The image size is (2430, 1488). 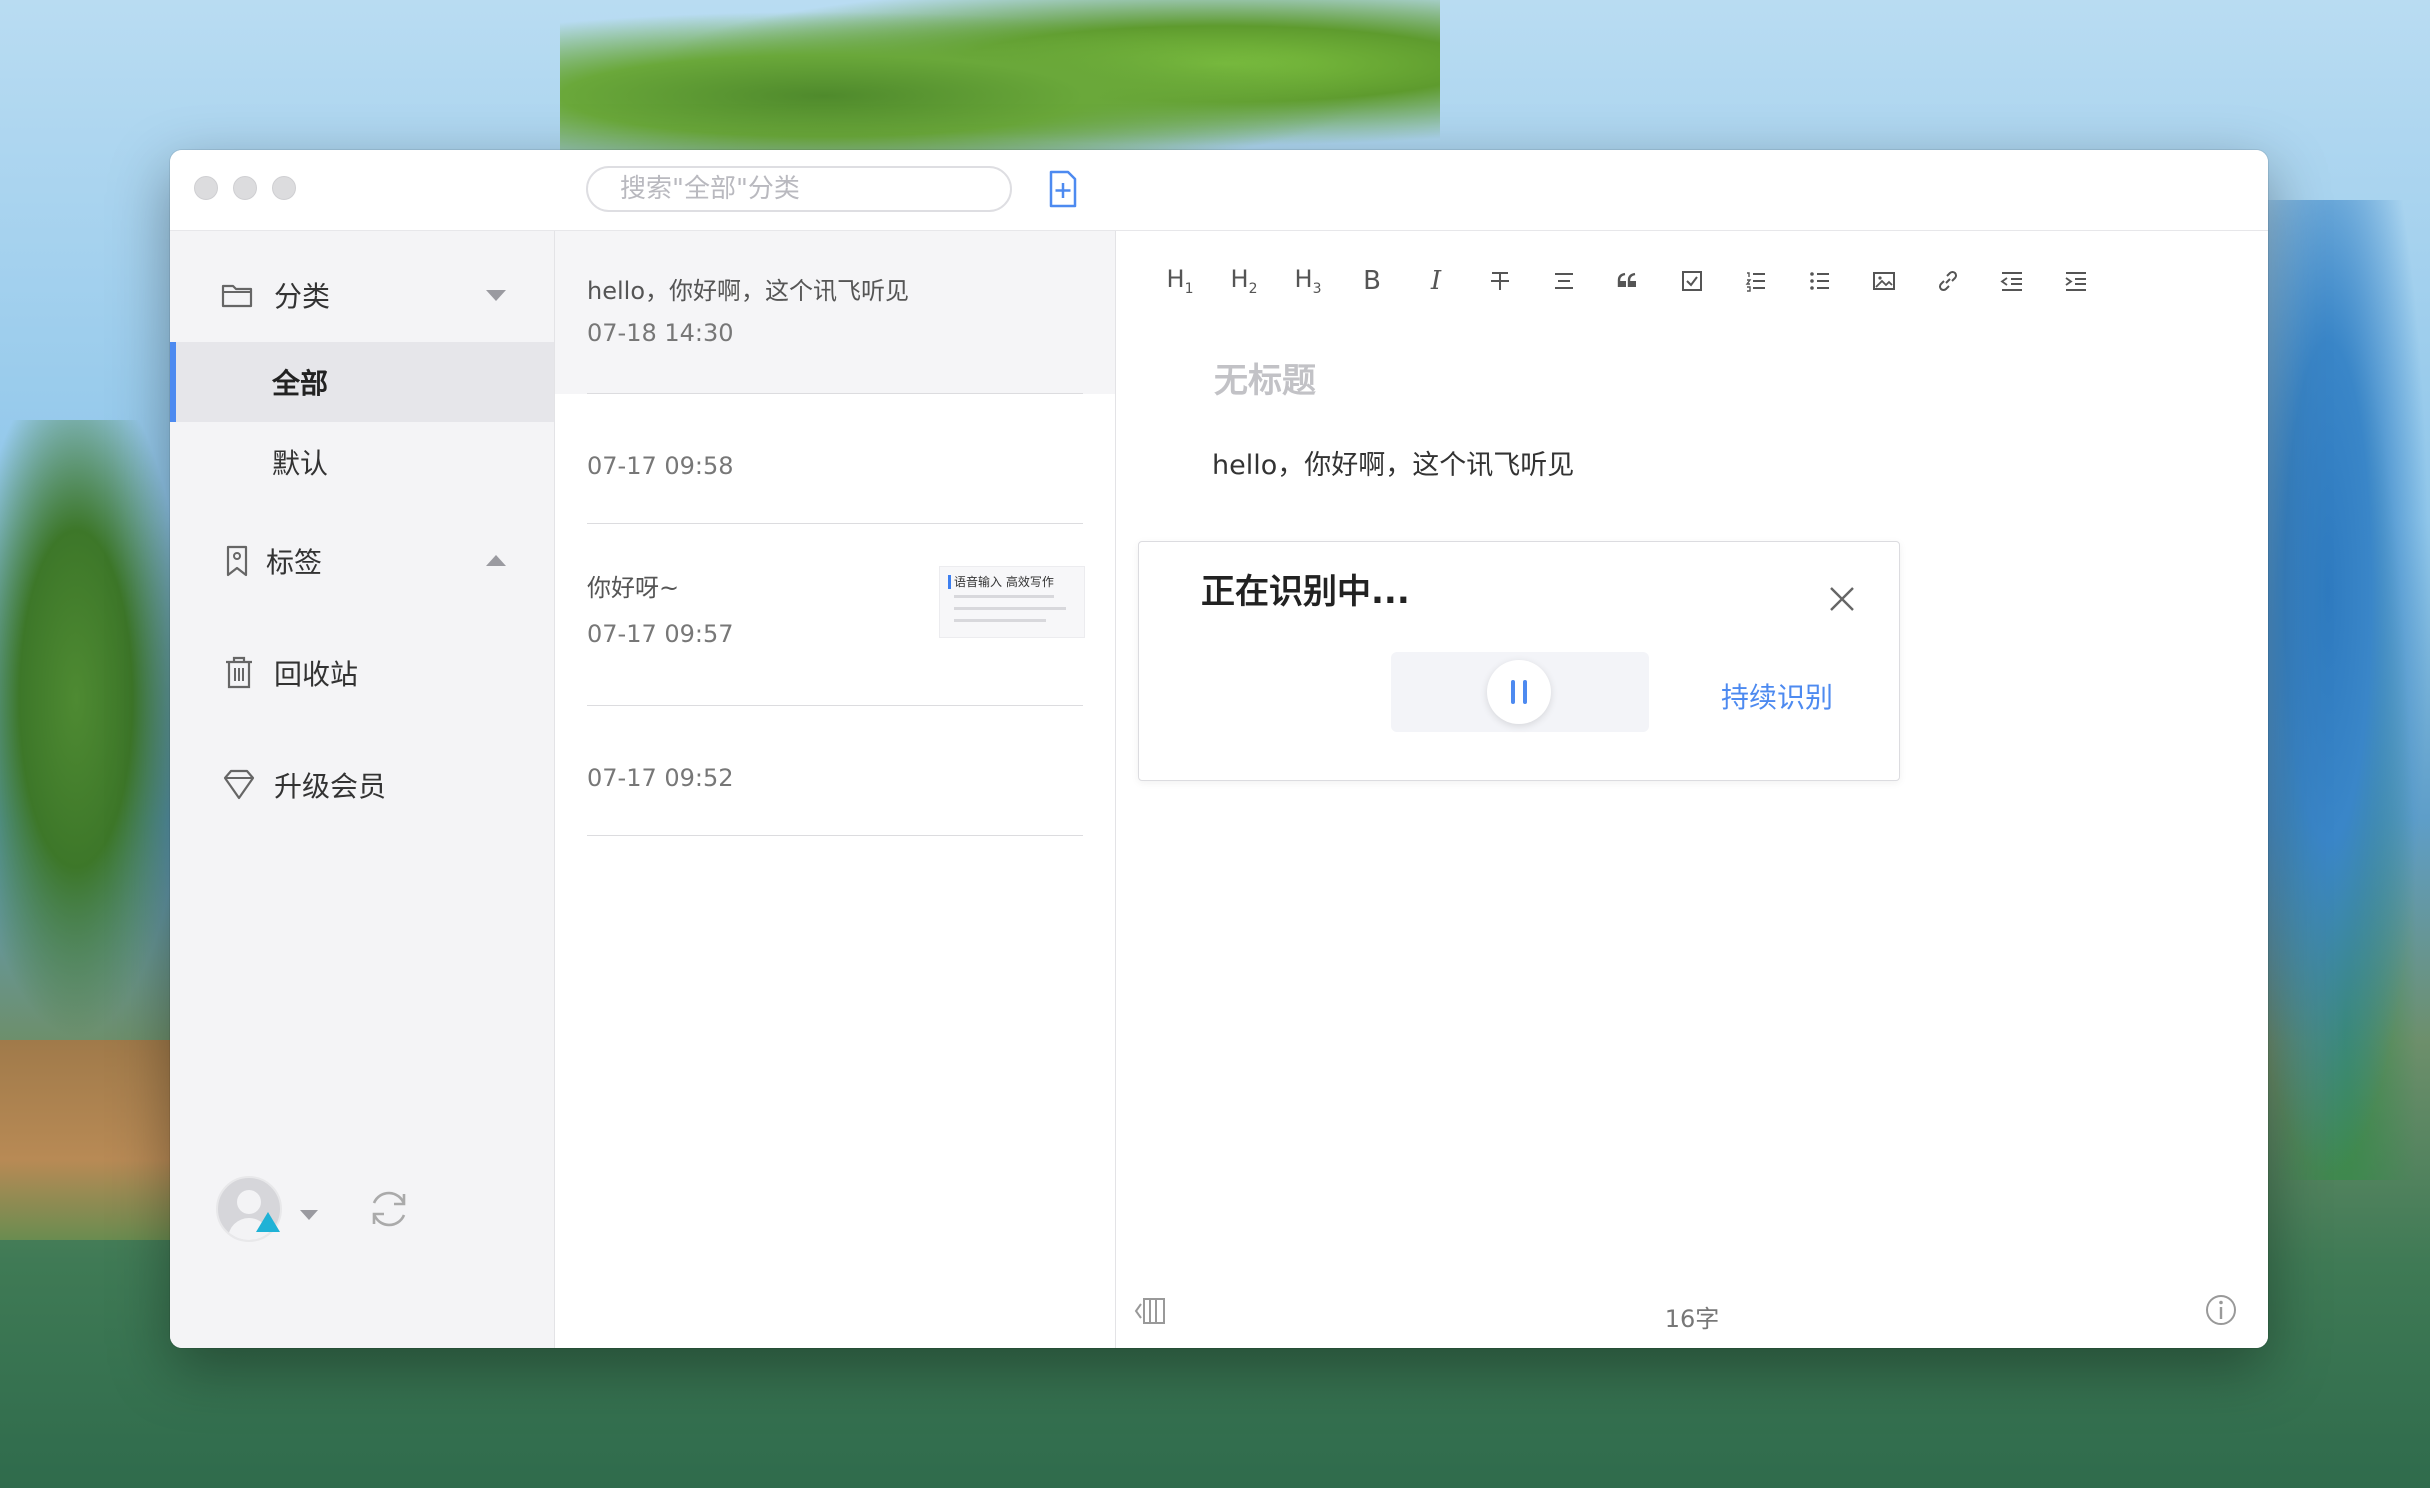 What do you see at coordinates (1372, 281) in the screenshot?
I see `bold-button: B` at bounding box center [1372, 281].